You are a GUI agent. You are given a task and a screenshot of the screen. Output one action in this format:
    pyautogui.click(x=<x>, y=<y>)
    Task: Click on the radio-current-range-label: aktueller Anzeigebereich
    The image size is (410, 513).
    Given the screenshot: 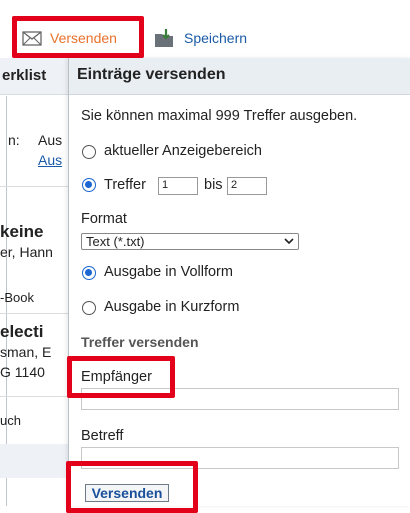 What is the action you would take?
    pyautogui.click(x=183, y=151)
    